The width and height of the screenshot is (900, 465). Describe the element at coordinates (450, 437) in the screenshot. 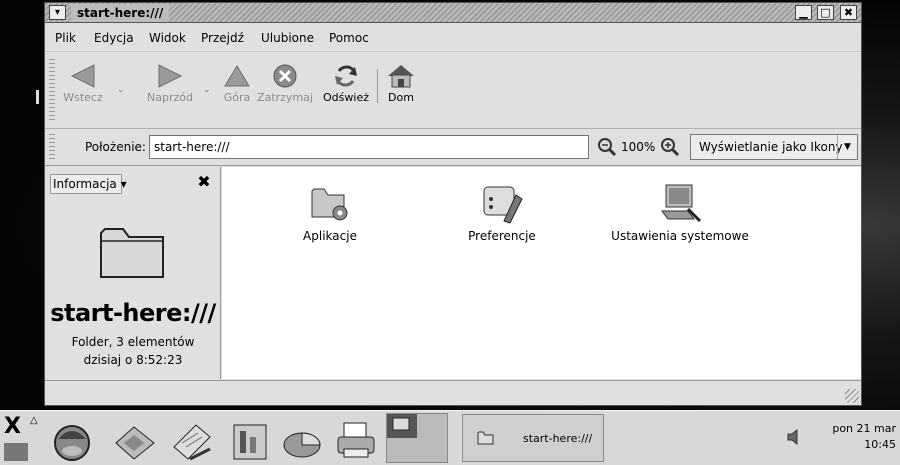

I see `bottom-panel: X △ start-here:/// pon 21 mar 10:45` at that location.